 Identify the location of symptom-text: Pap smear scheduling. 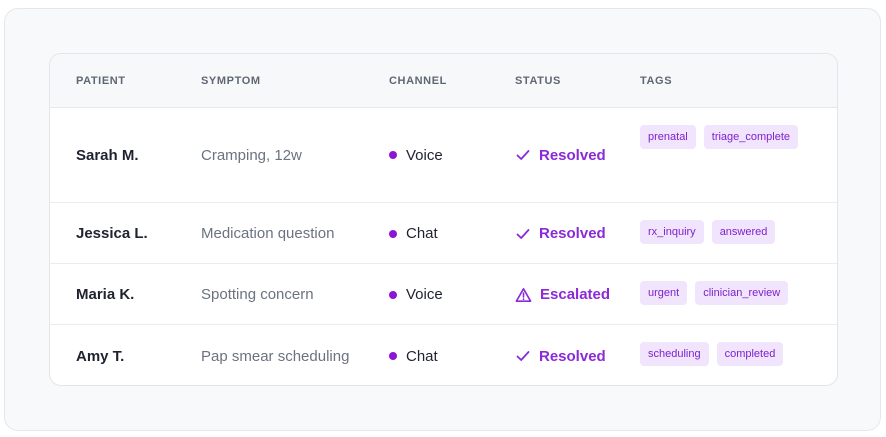
(275, 356).